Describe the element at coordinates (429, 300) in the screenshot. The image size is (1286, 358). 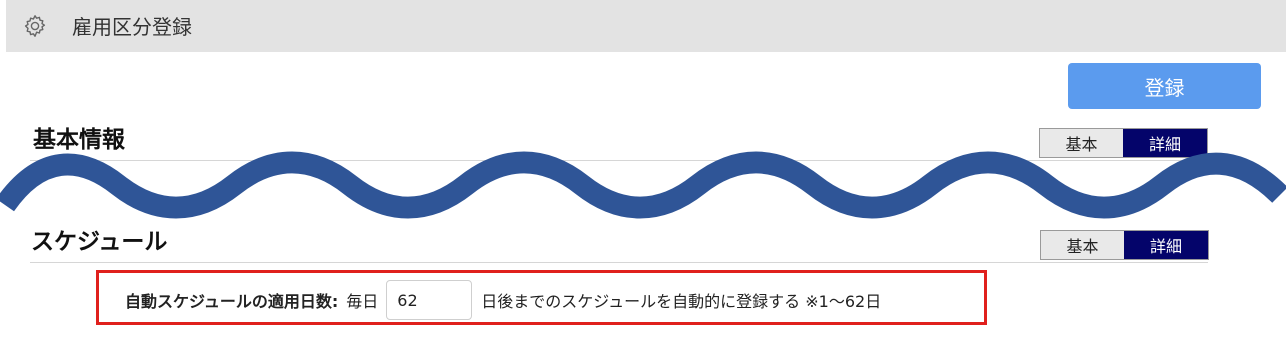
I see `auto-schedule-days-input` at that location.